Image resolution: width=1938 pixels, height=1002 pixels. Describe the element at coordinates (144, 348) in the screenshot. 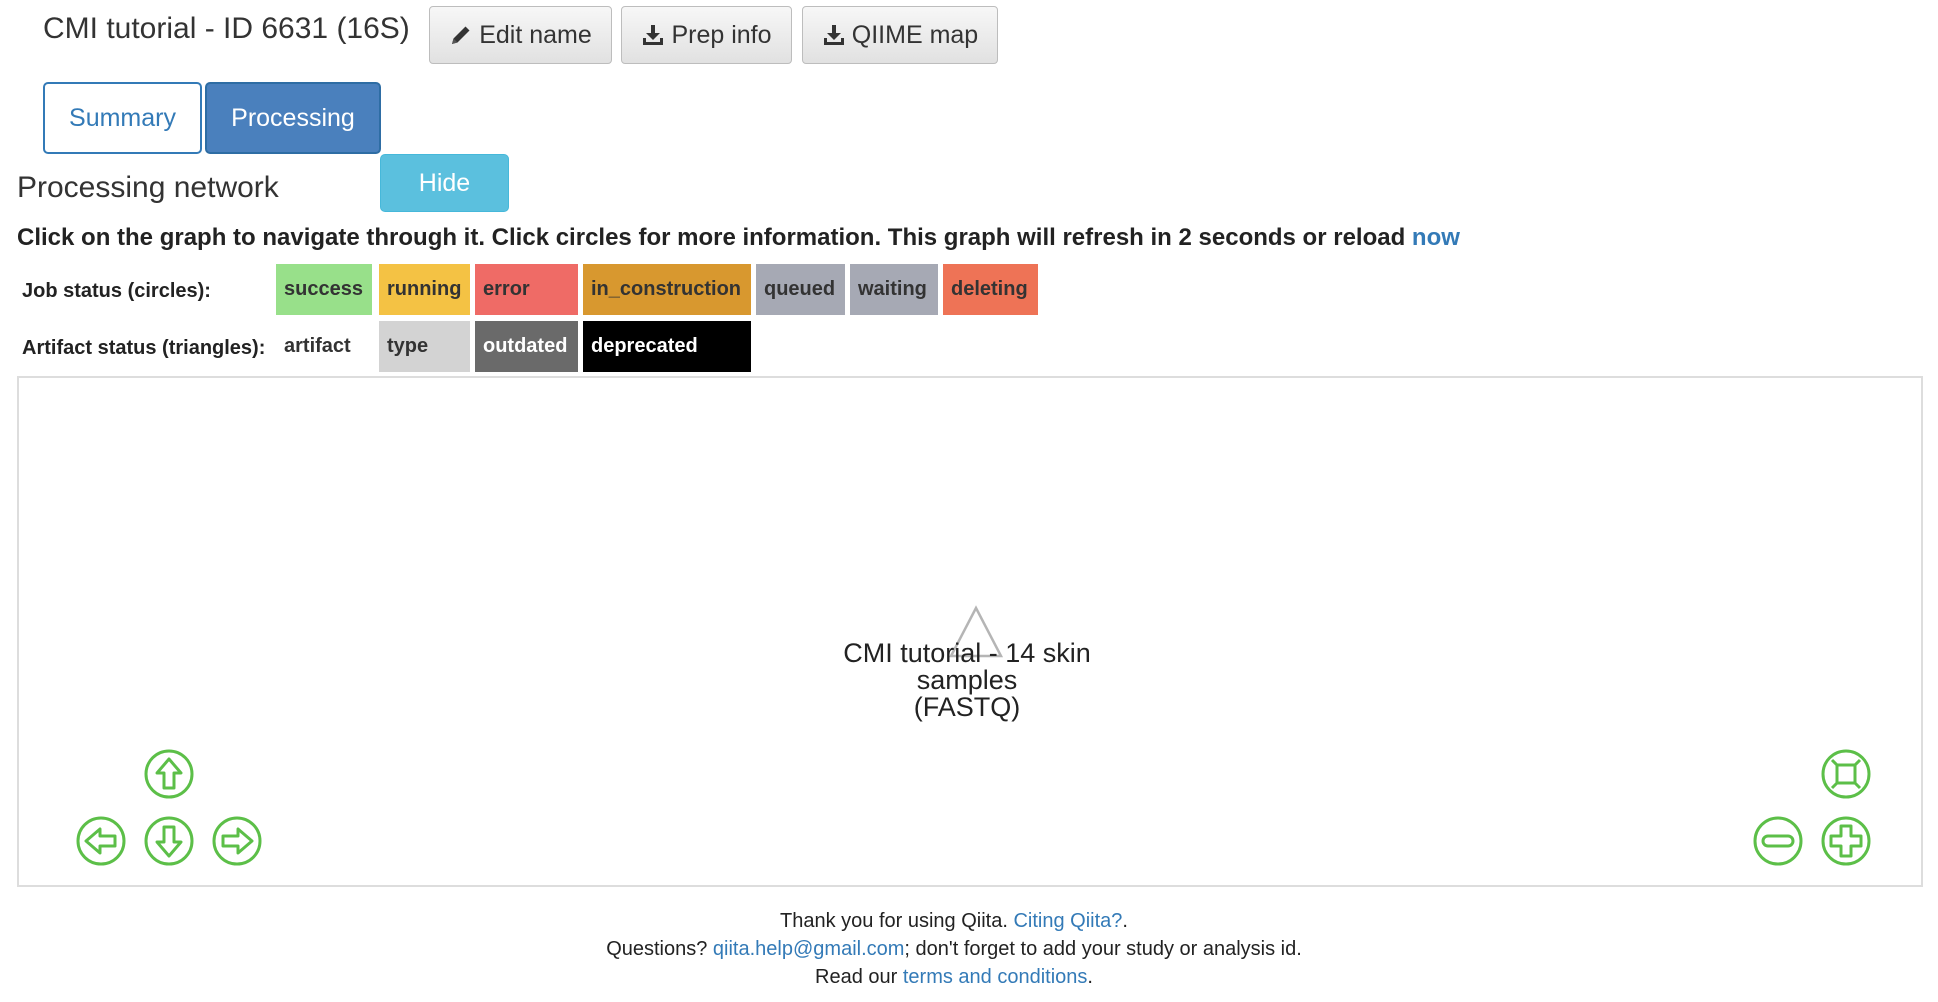

I see `artifact-status-label: Artifact status (triangles):` at that location.